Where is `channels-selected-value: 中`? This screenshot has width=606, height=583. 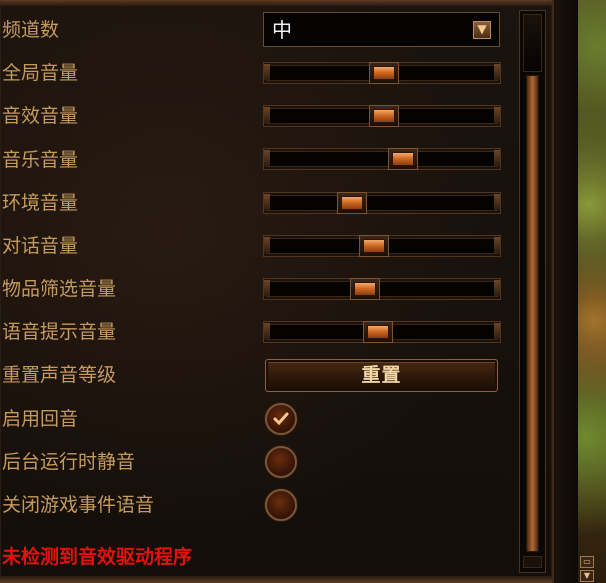 channels-selected-value: 中 is located at coordinates (282, 30).